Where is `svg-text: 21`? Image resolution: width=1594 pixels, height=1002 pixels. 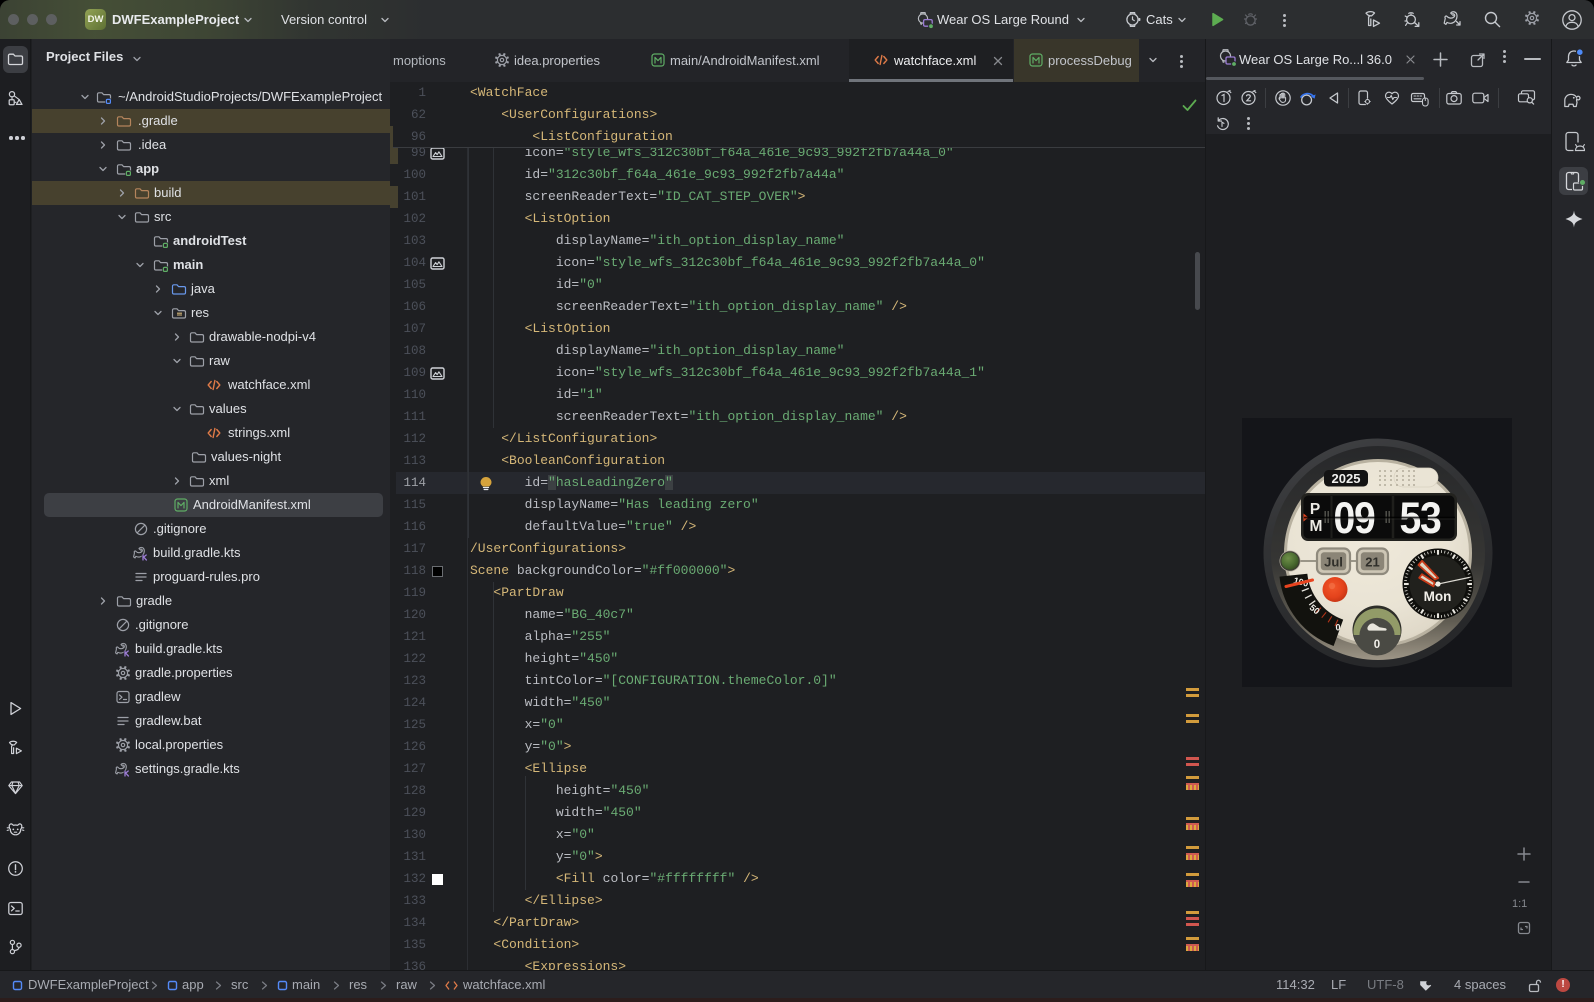 svg-text: 21 is located at coordinates (1372, 562).